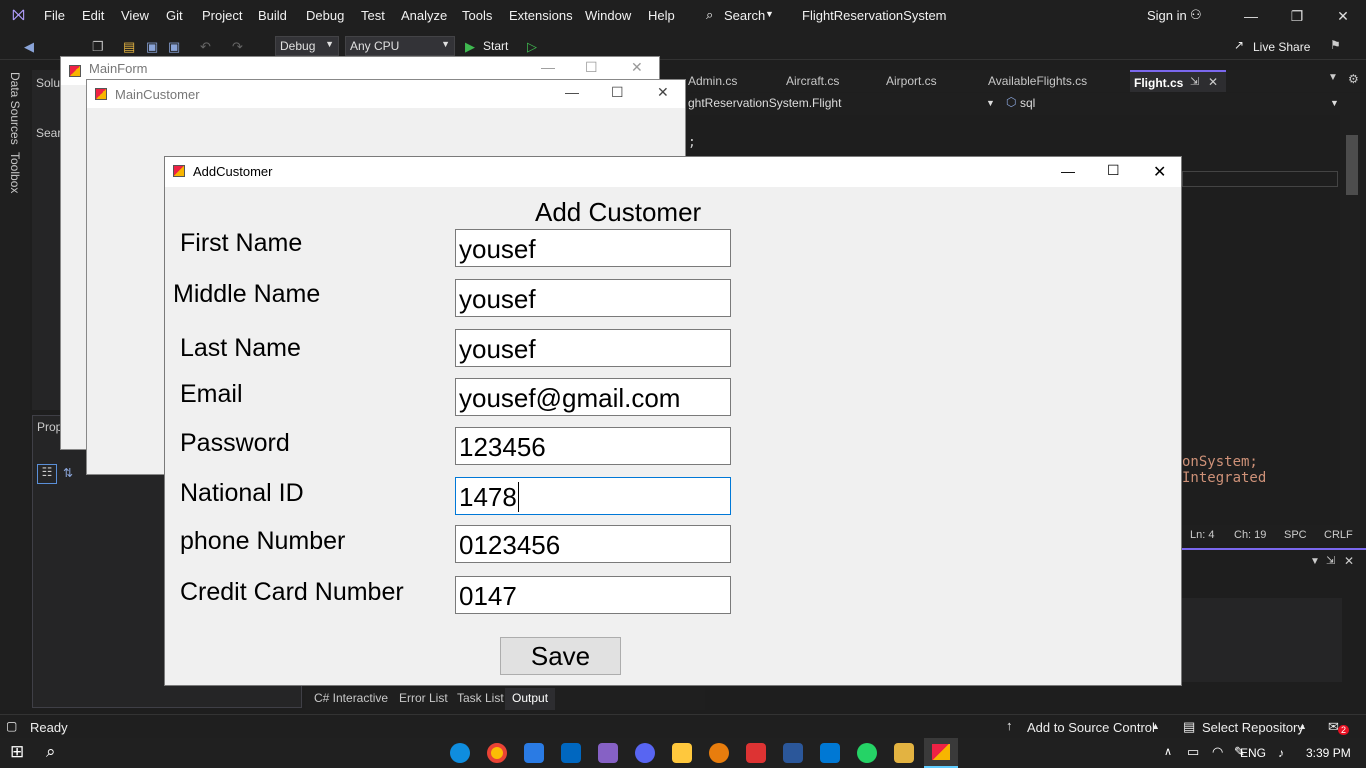  Describe the element at coordinates (1253, 727) in the screenshot. I see `select-repository: Select Repository` at that location.